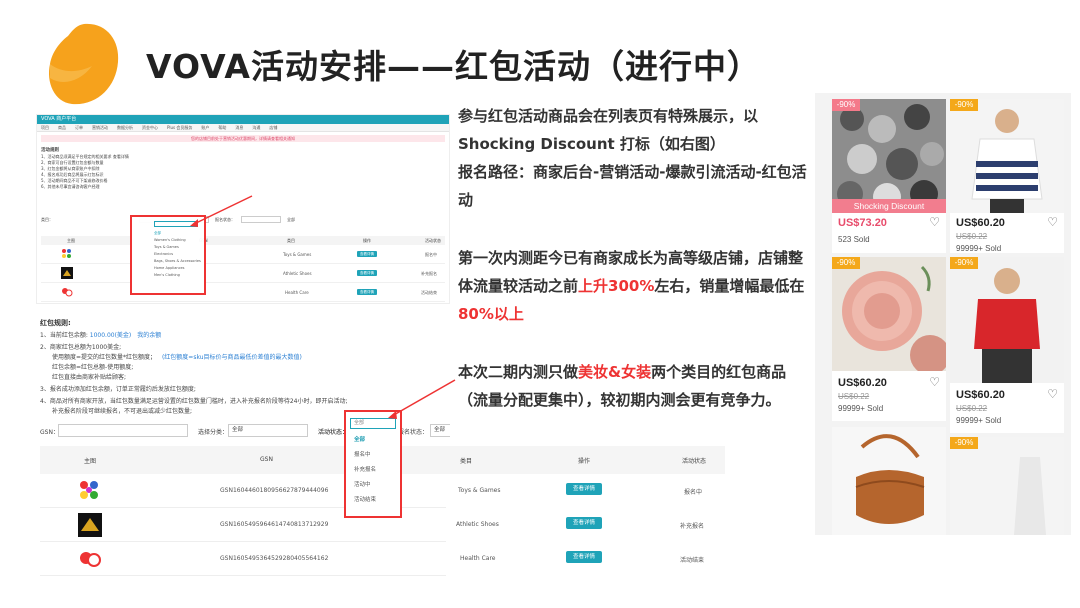  I want to click on signup-status-label: 报名状态：, so click(413, 432).